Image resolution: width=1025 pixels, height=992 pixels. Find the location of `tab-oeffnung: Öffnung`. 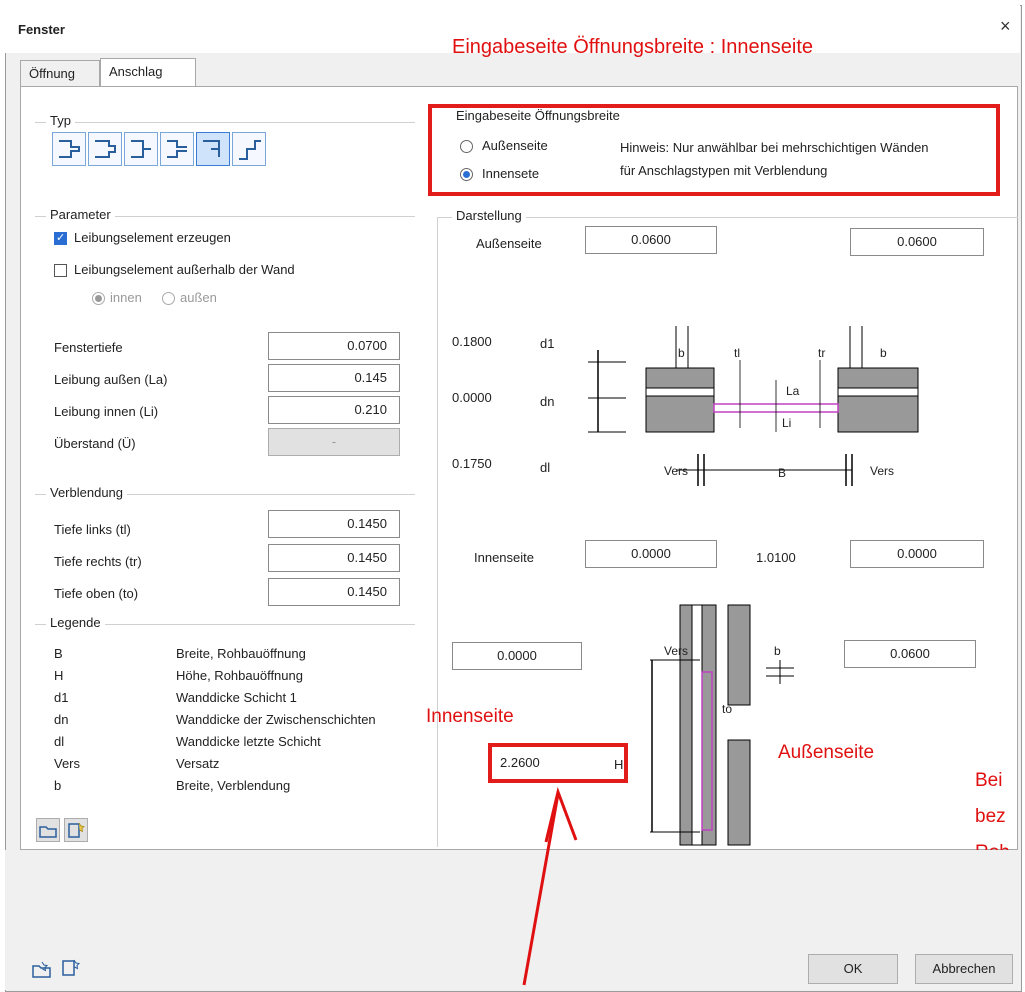

tab-oeffnung: Öffnung is located at coordinates (60, 73).